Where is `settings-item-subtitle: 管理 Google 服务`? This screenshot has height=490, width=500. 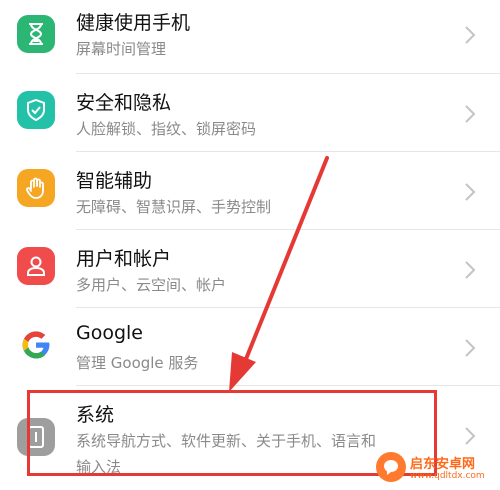
settings-item-subtitle: 管理 Google 服务 is located at coordinates (137, 363).